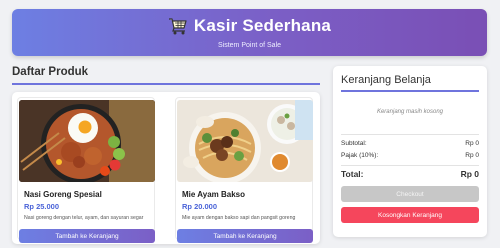  What do you see at coordinates (166, 84) in the screenshot?
I see `products-heading-underline` at bounding box center [166, 84].